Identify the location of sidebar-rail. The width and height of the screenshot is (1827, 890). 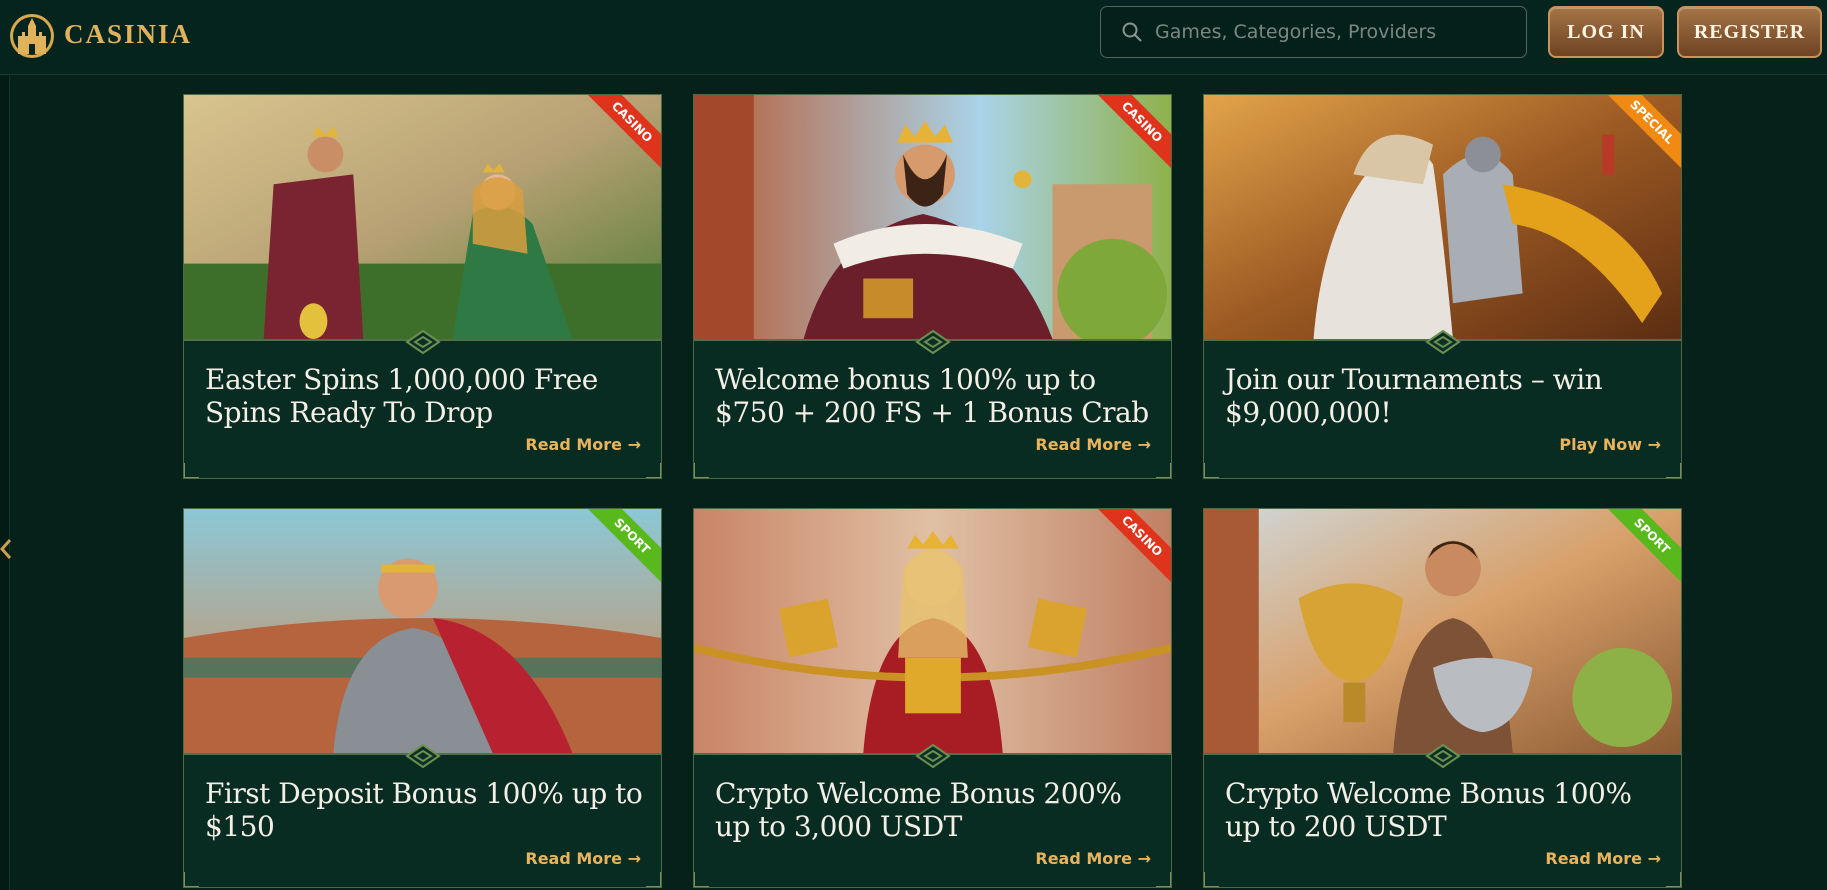
(6, 483).